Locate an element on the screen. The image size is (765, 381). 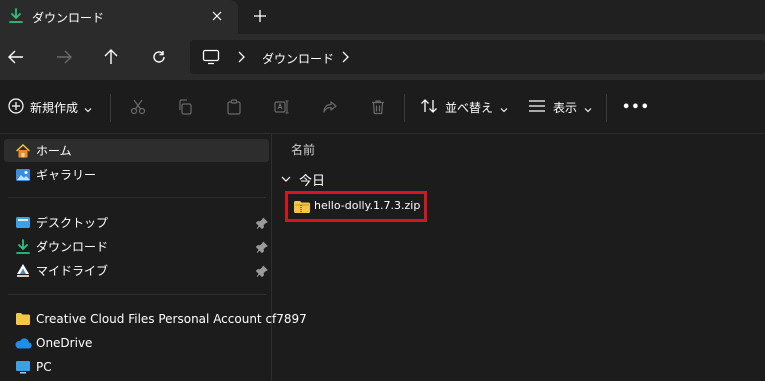
sidebar-item-label: OneDrive is located at coordinates (64, 342).